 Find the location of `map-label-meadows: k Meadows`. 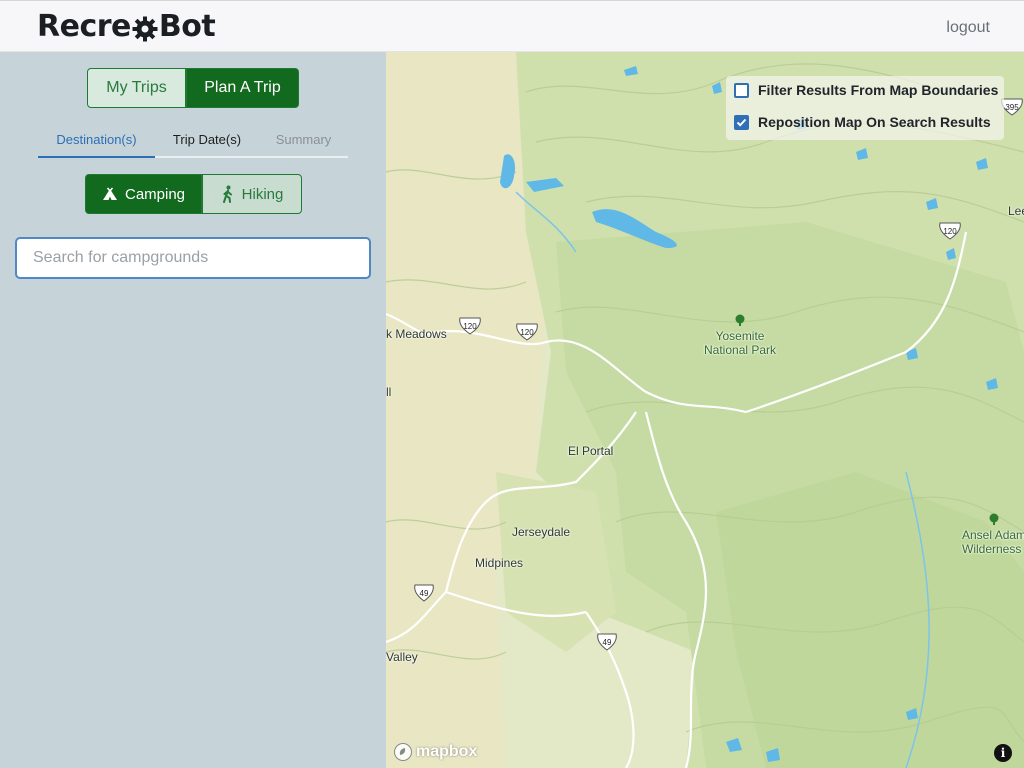

map-label-meadows: k Meadows is located at coordinates (416, 334).